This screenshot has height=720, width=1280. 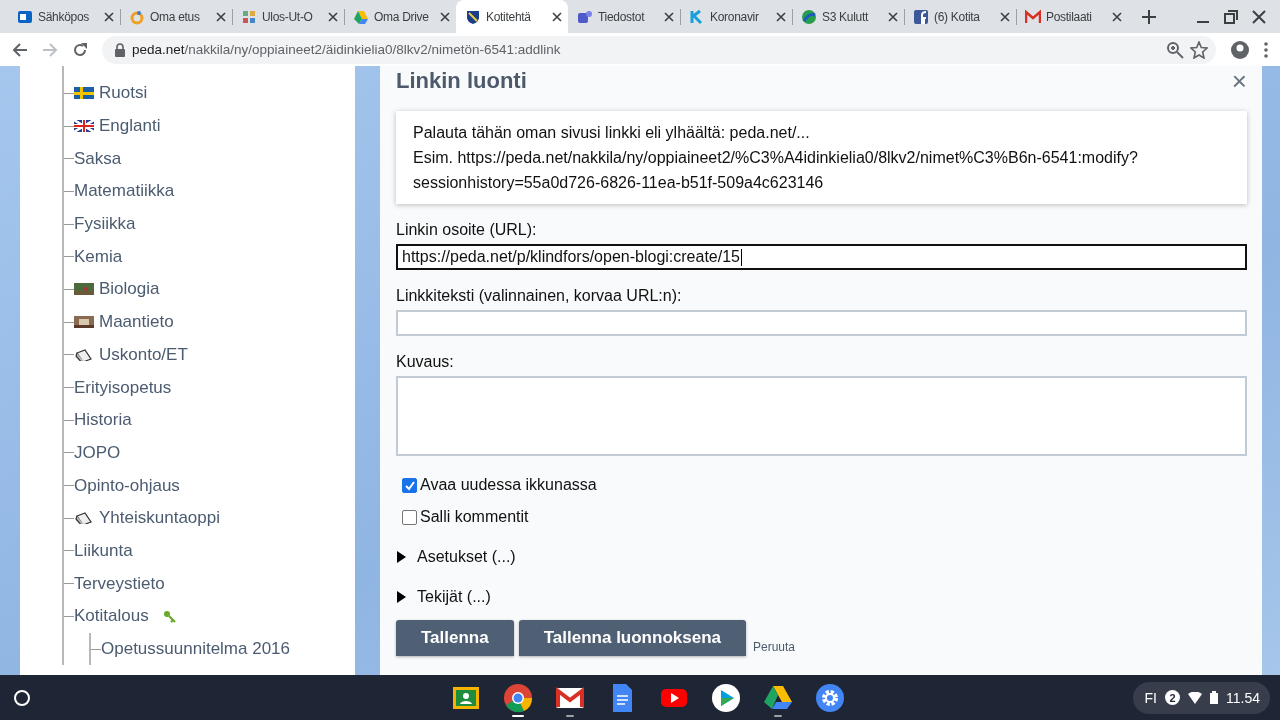 What do you see at coordinates (512, 16) in the screenshot?
I see `browser-tab: Kotitehtä` at bounding box center [512, 16].